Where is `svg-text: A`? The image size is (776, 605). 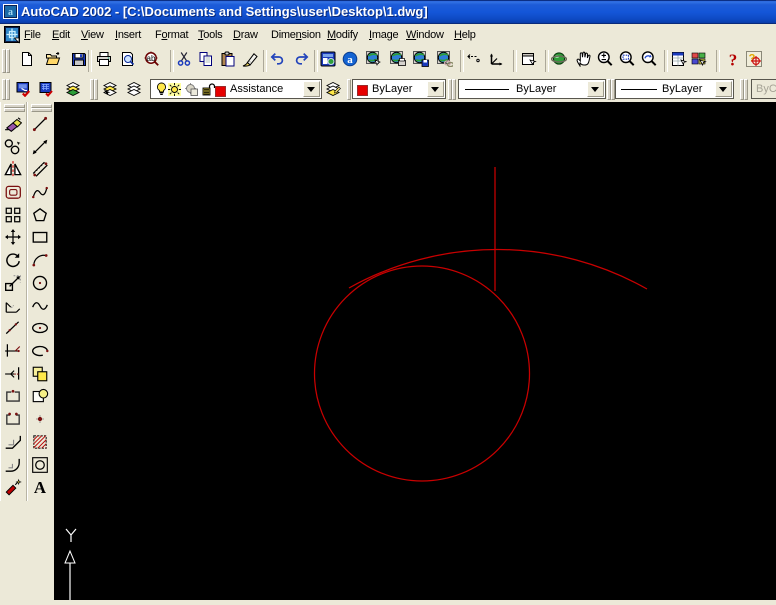
svg-text: A is located at coordinates (40, 487).